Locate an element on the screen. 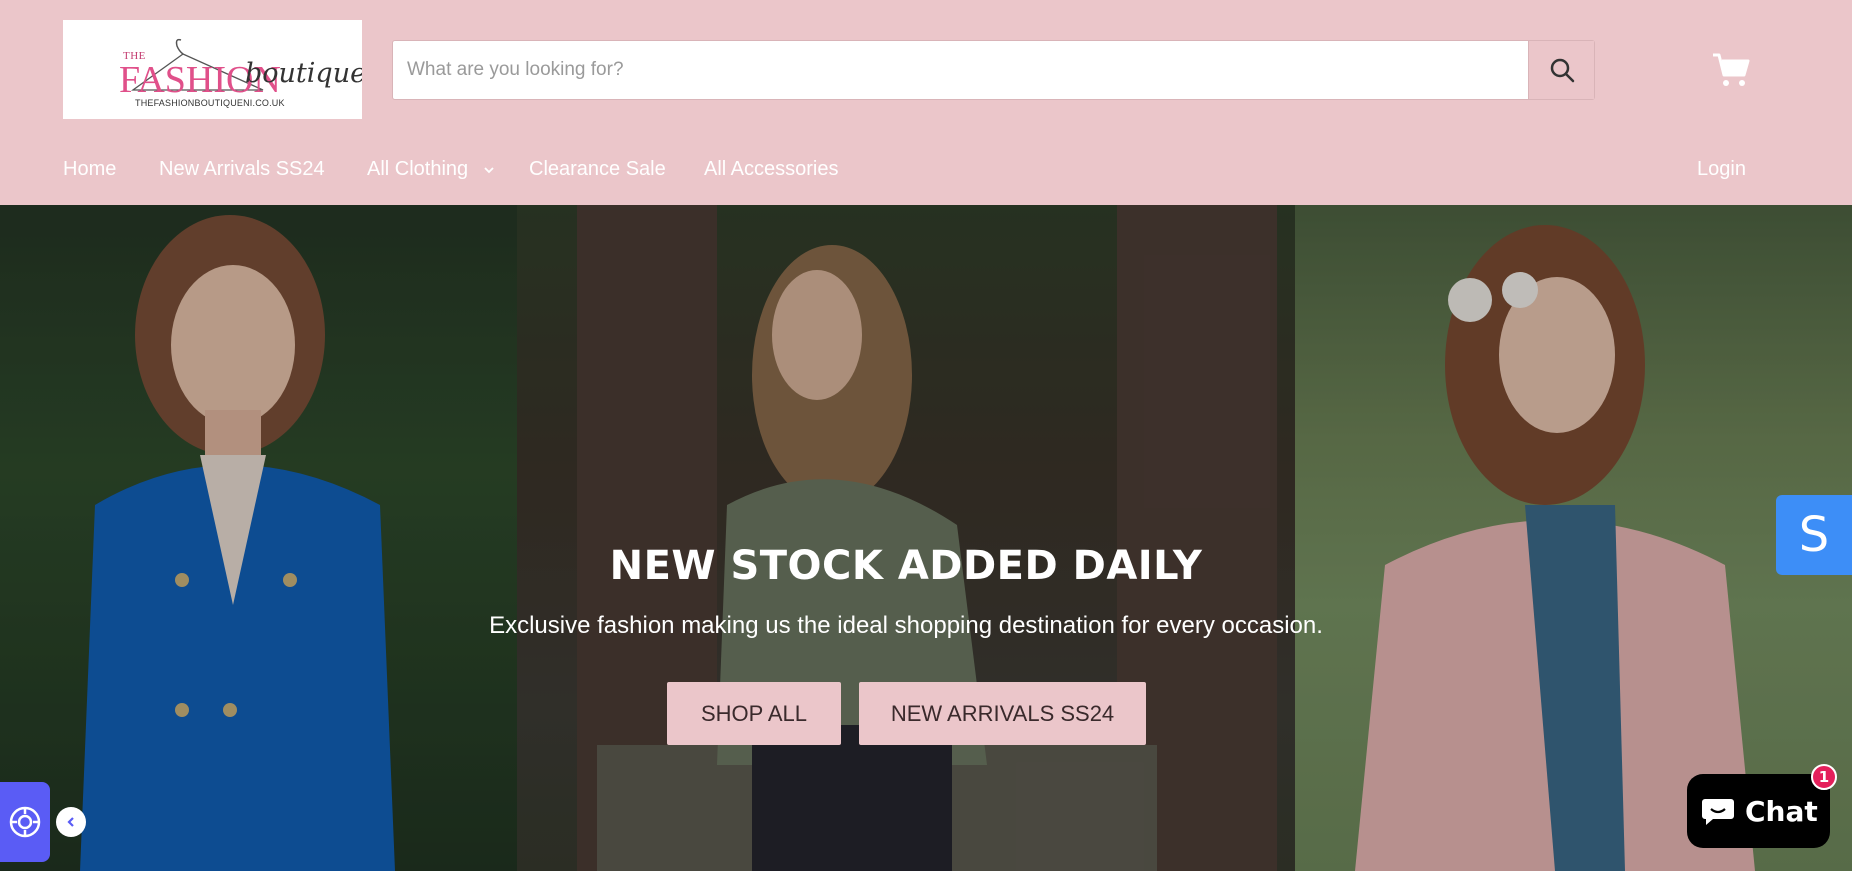  search-icon is located at coordinates (1562, 70).